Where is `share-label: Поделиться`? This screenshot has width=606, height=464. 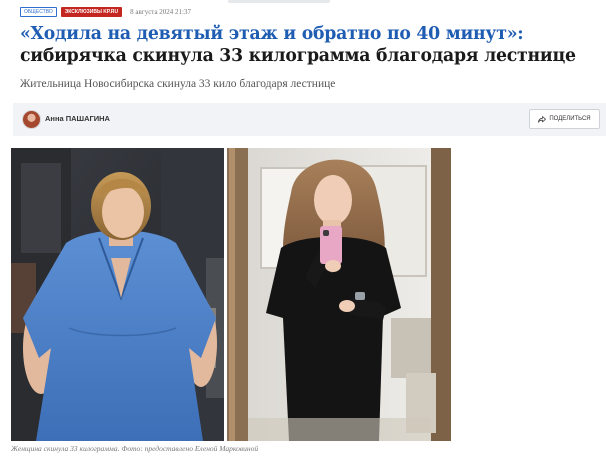
share-label: Поделиться is located at coordinates (570, 119).